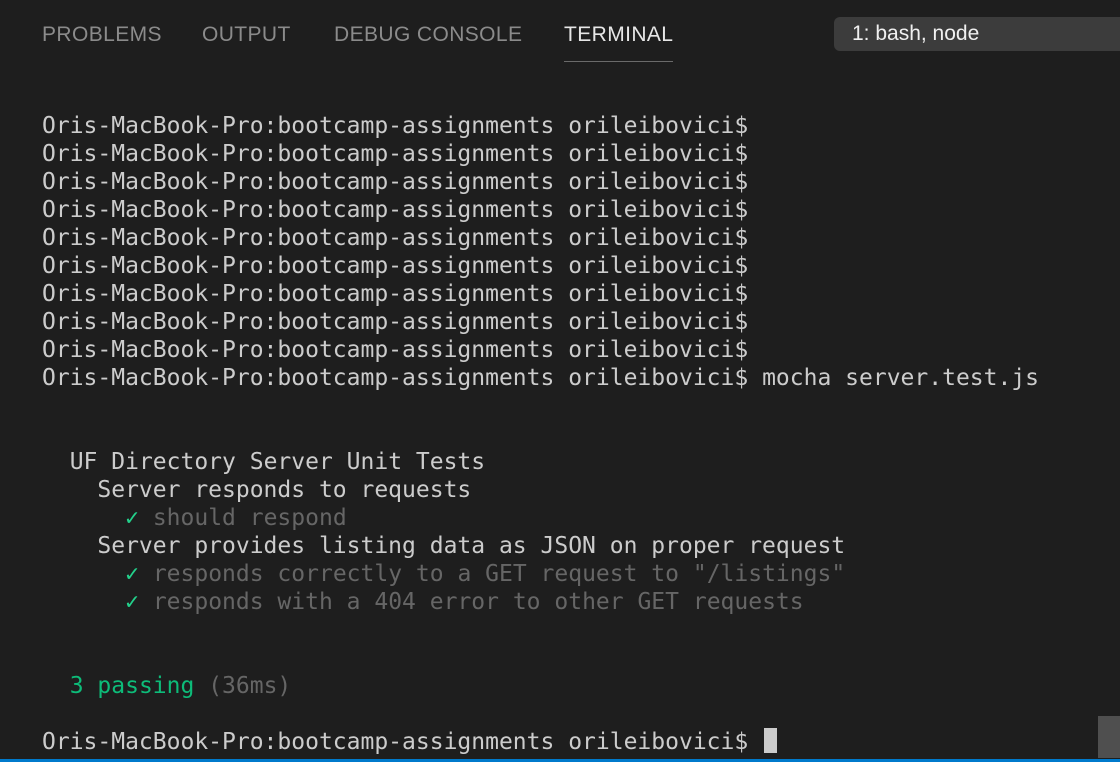 The width and height of the screenshot is (1120, 762). What do you see at coordinates (771, 740) in the screenshot?
I see `text-cursor` at bounding box center [771, 740].